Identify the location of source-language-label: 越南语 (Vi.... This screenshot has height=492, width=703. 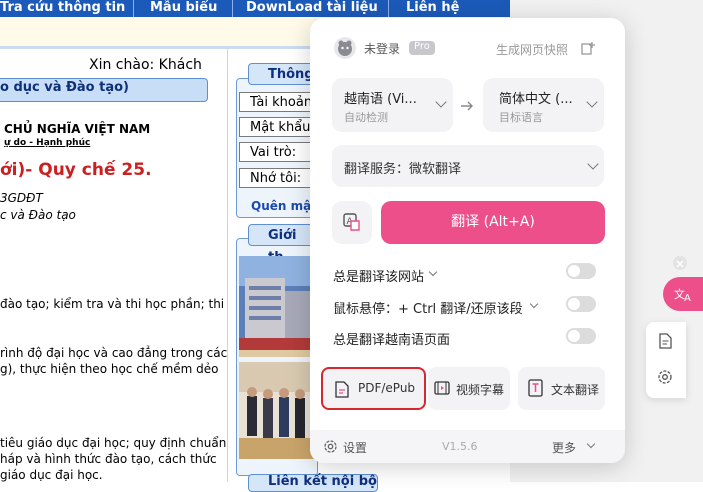
(380, 99).